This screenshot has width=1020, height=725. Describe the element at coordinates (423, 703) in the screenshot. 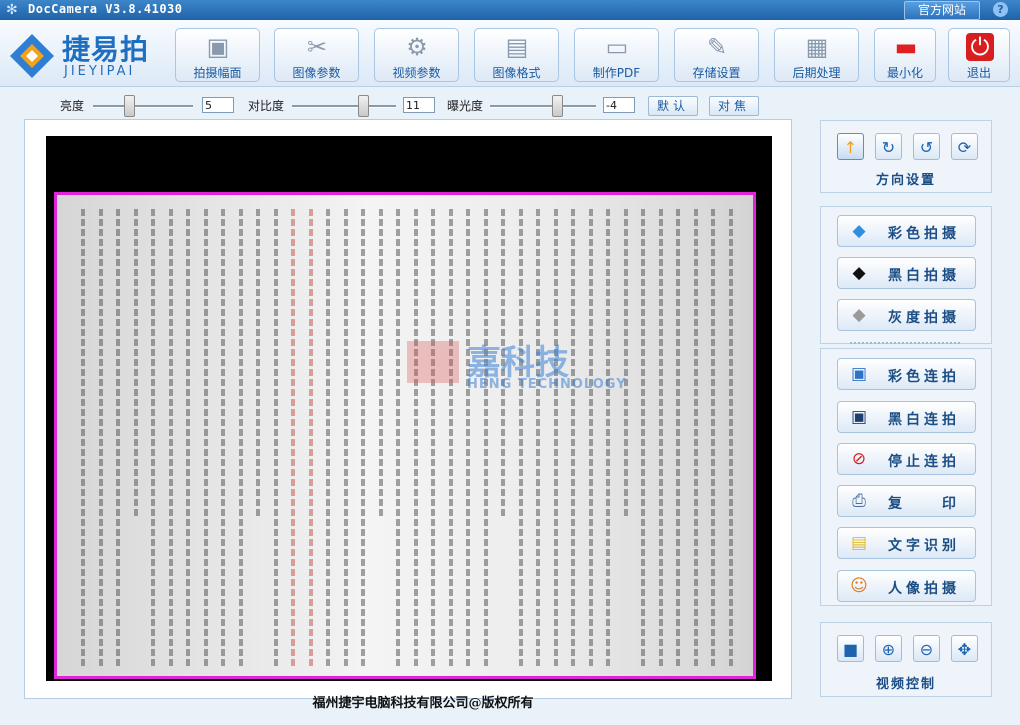

I see `copyright-text: 福州捷宇电脑科技有限公司@版权所有` at that location.